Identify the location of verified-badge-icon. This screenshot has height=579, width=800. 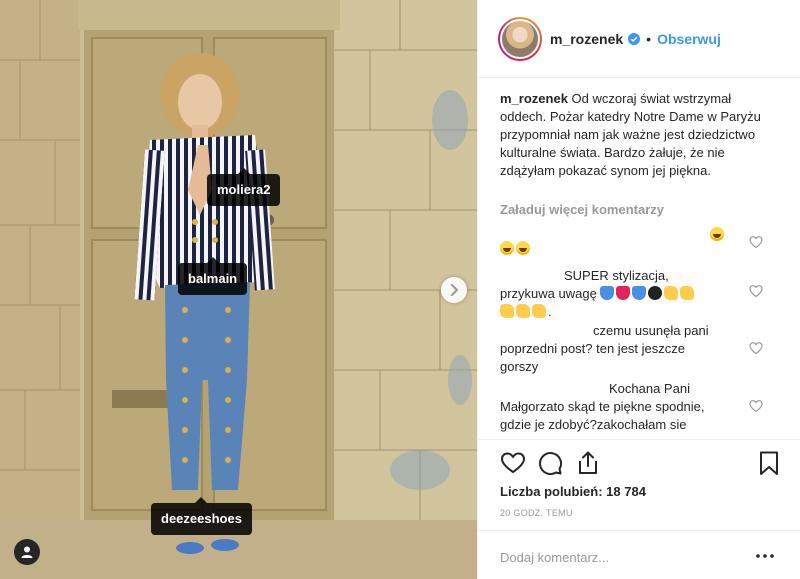
(634, 38).